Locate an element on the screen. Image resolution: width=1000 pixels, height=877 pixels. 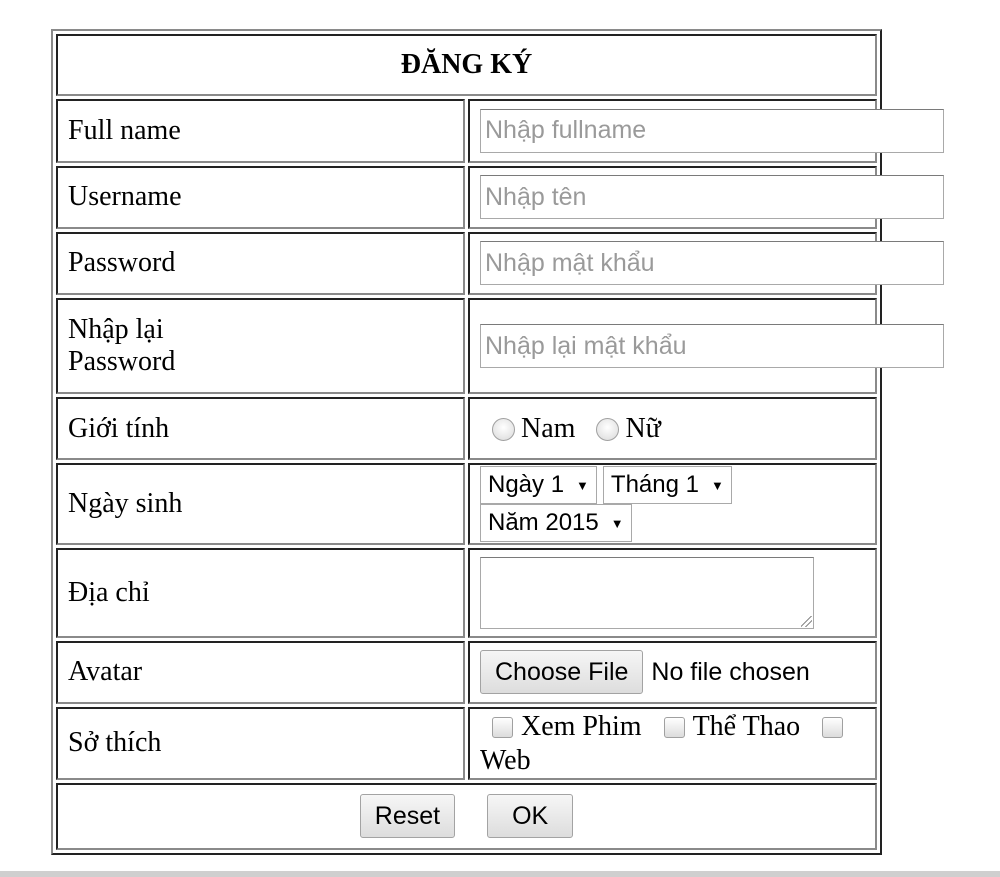
password-cell is located at coordinates (706, 263).